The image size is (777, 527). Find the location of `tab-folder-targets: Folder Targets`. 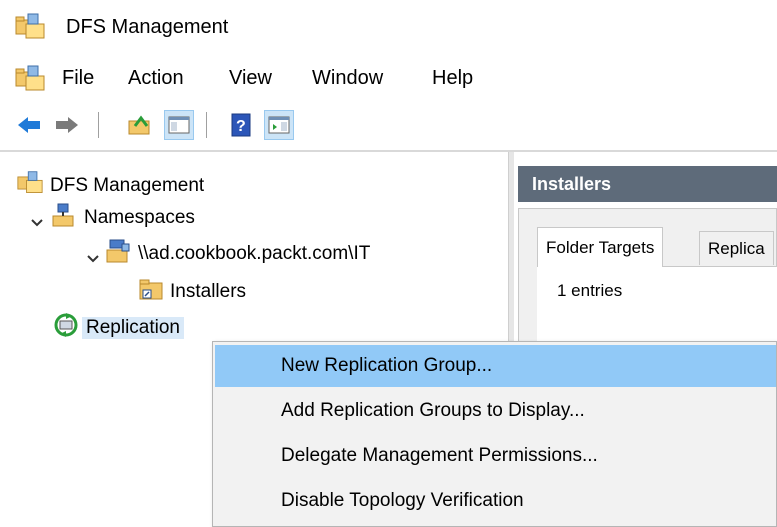

tab-folder-targets: Folder Targets is located at coordinates (600, 247).